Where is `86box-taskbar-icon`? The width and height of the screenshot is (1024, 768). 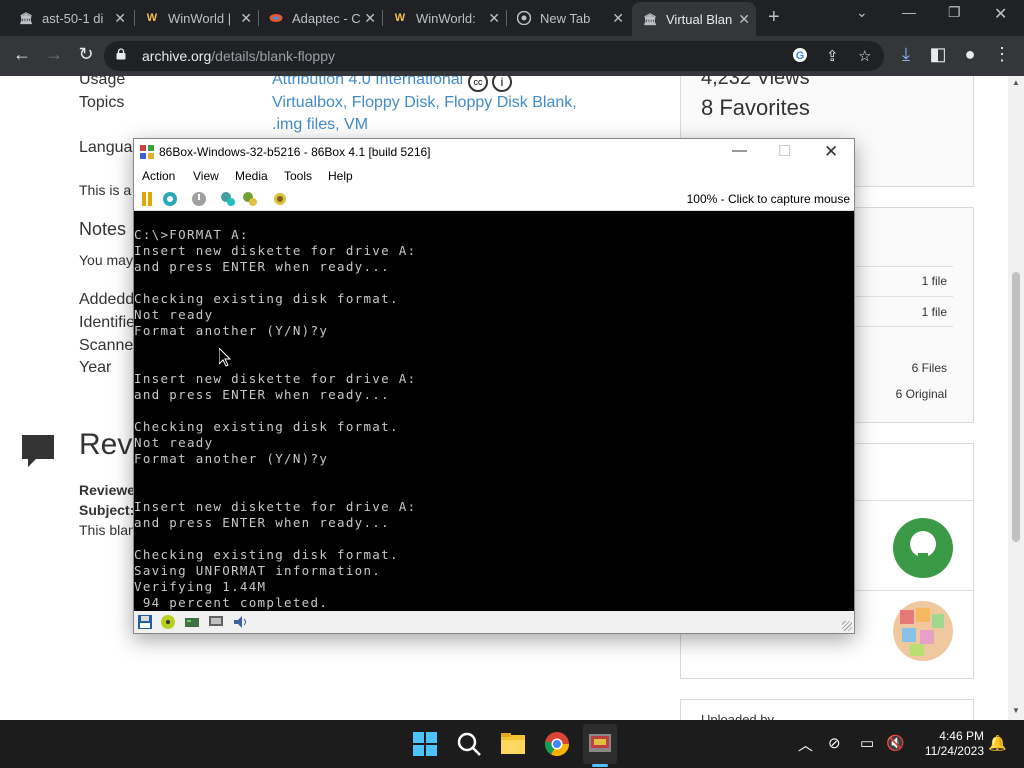 86box-taskbar-icon is located at coordinates (600, 744).